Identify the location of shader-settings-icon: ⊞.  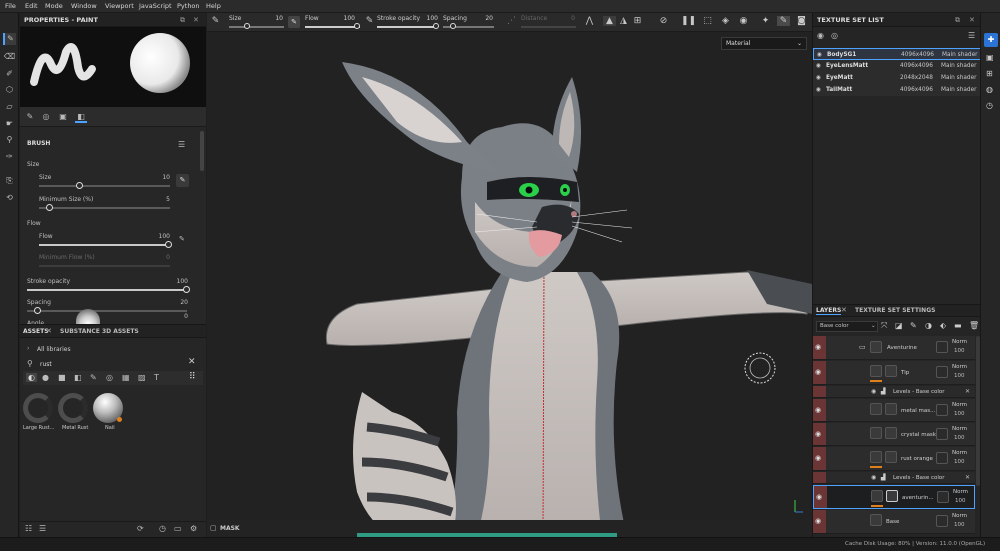
(989, 73).